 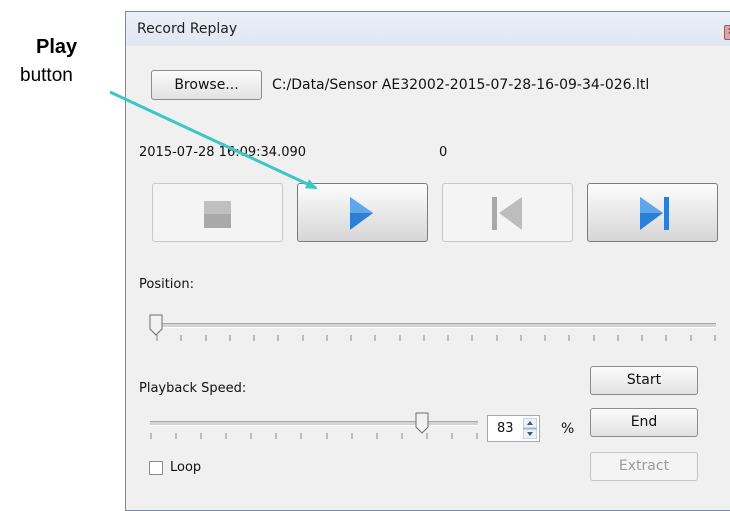 I want to click on stop-button, so click(x=217, y=212).